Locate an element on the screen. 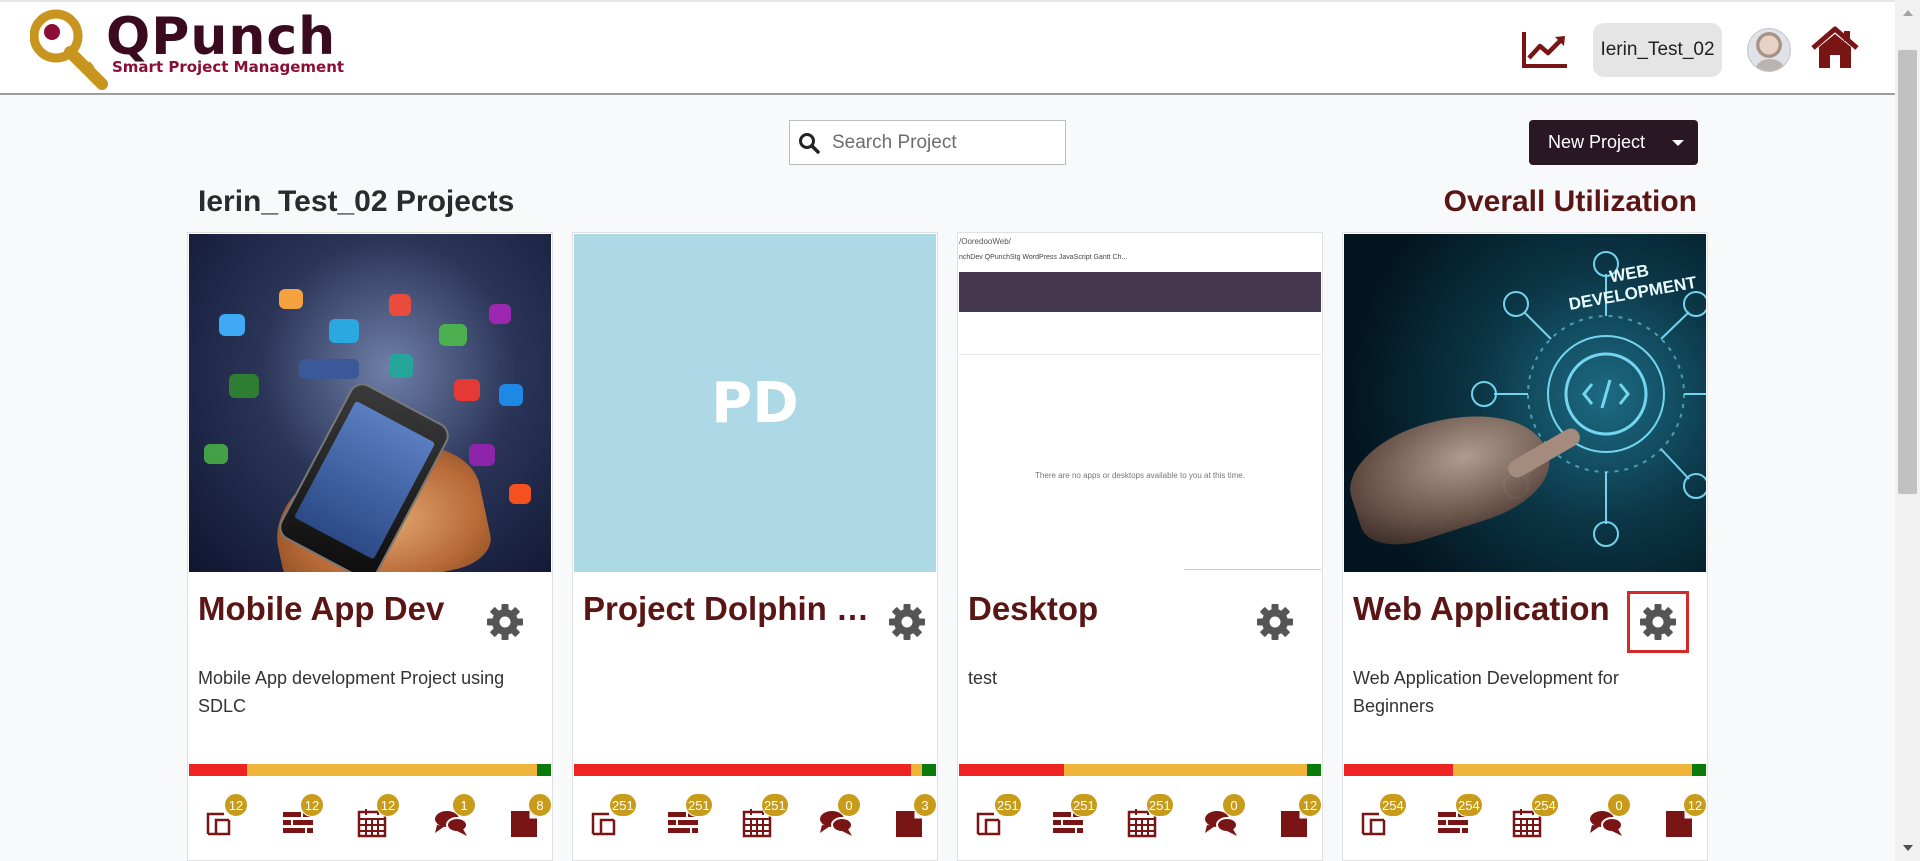 Image resolution: width=1920 pixels, height=861 pixels. count-badge: 8 is located at coordinates (540, 805).